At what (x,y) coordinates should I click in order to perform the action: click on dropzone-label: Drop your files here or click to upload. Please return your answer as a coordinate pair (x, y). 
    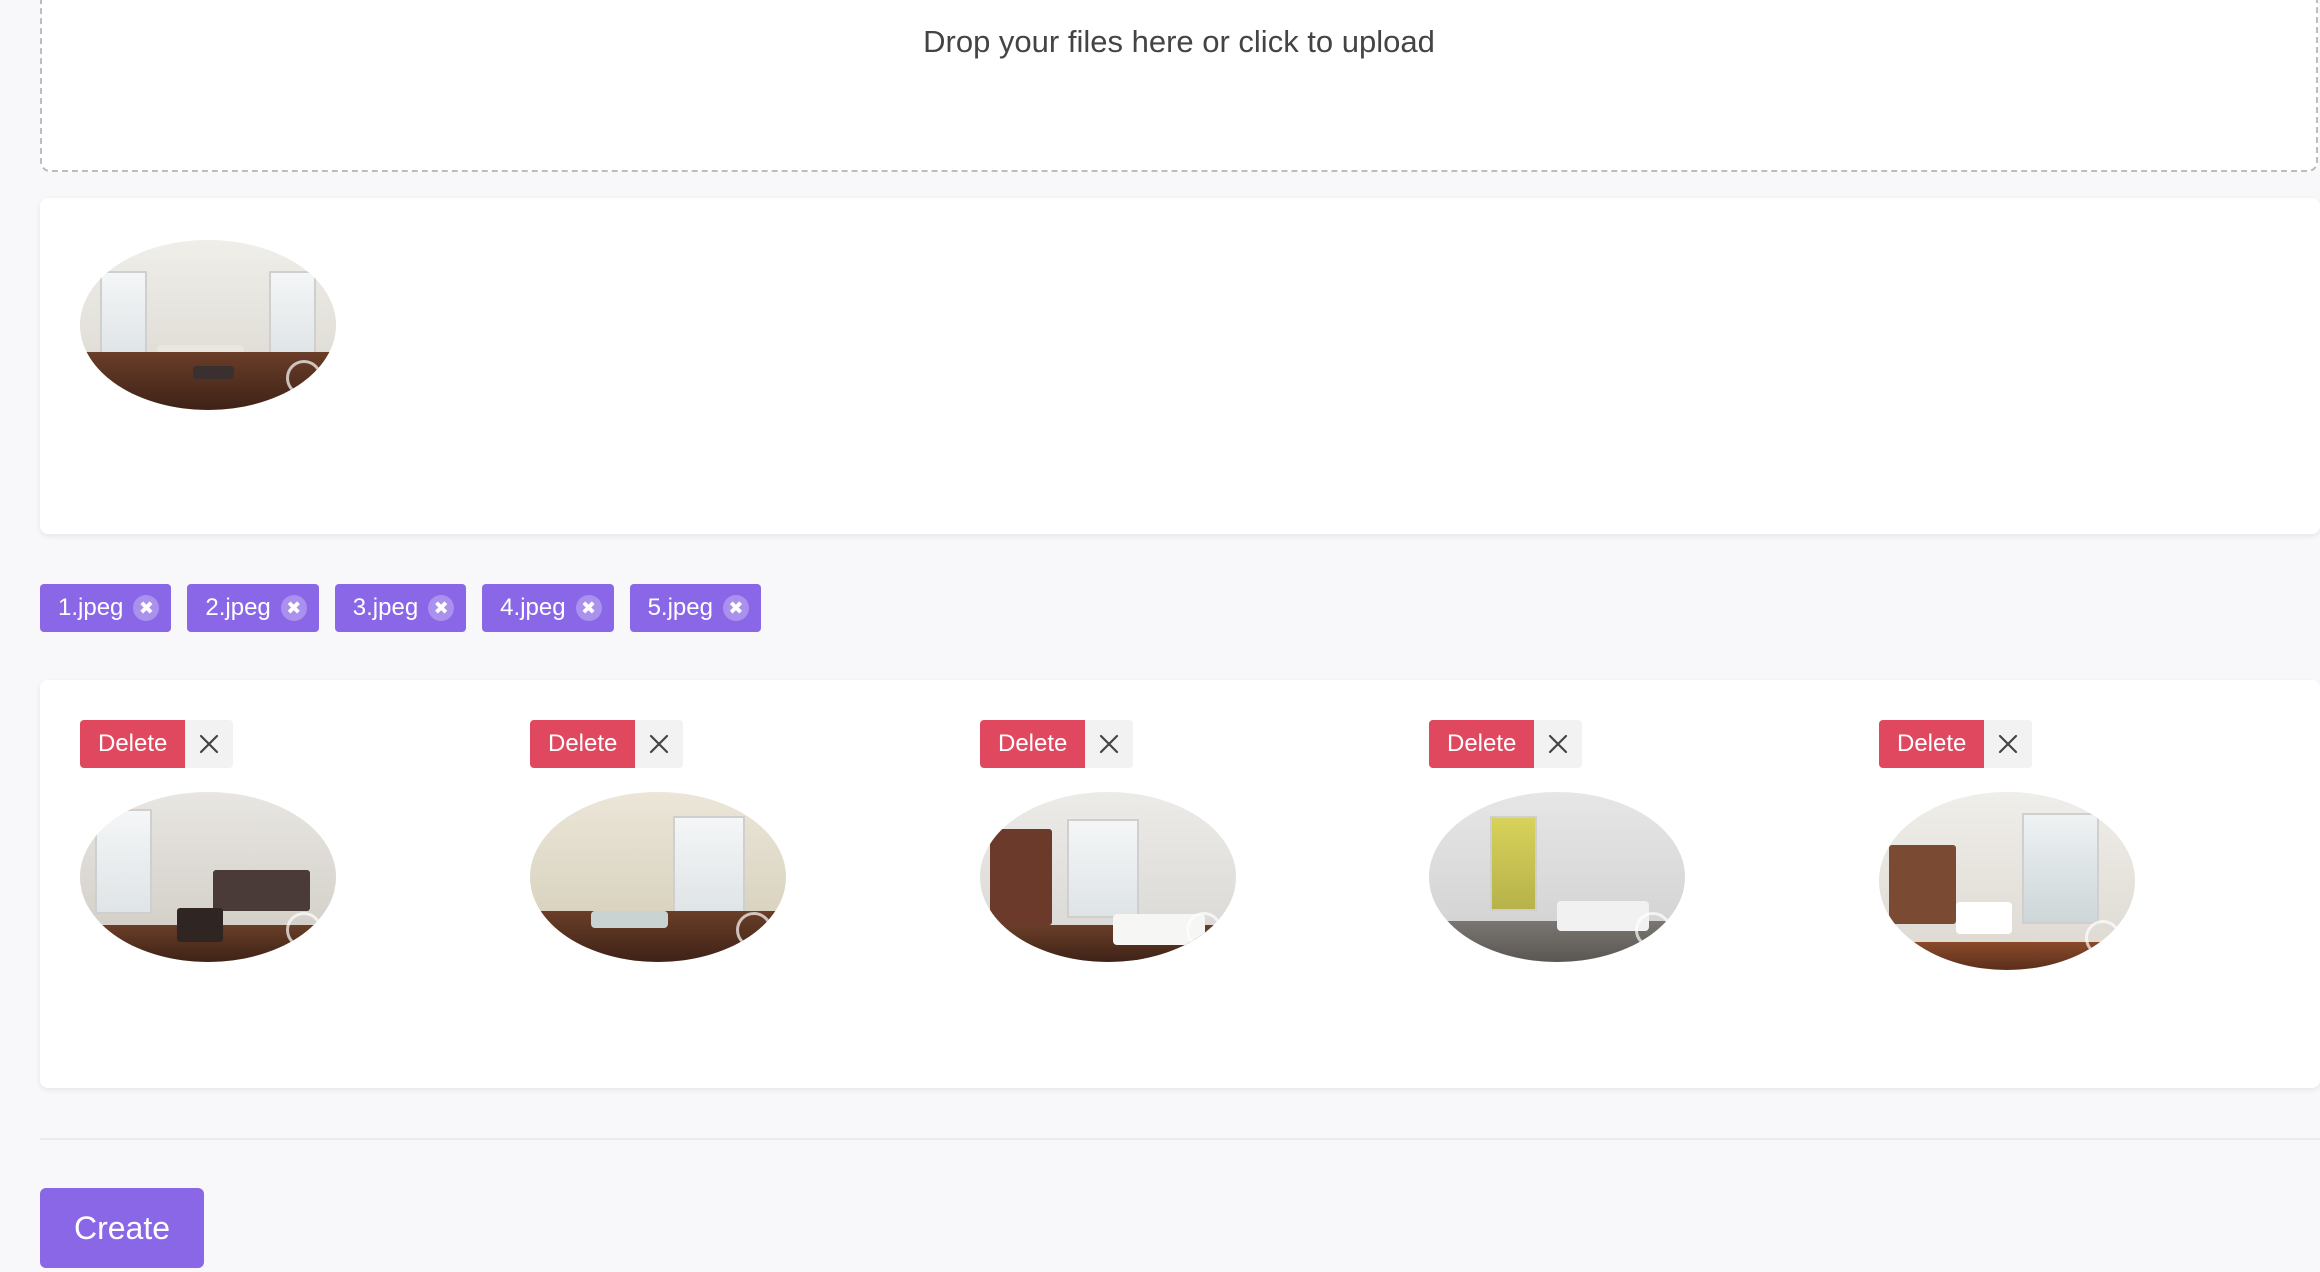
    Looking at the image, I should click on (1179, 41).